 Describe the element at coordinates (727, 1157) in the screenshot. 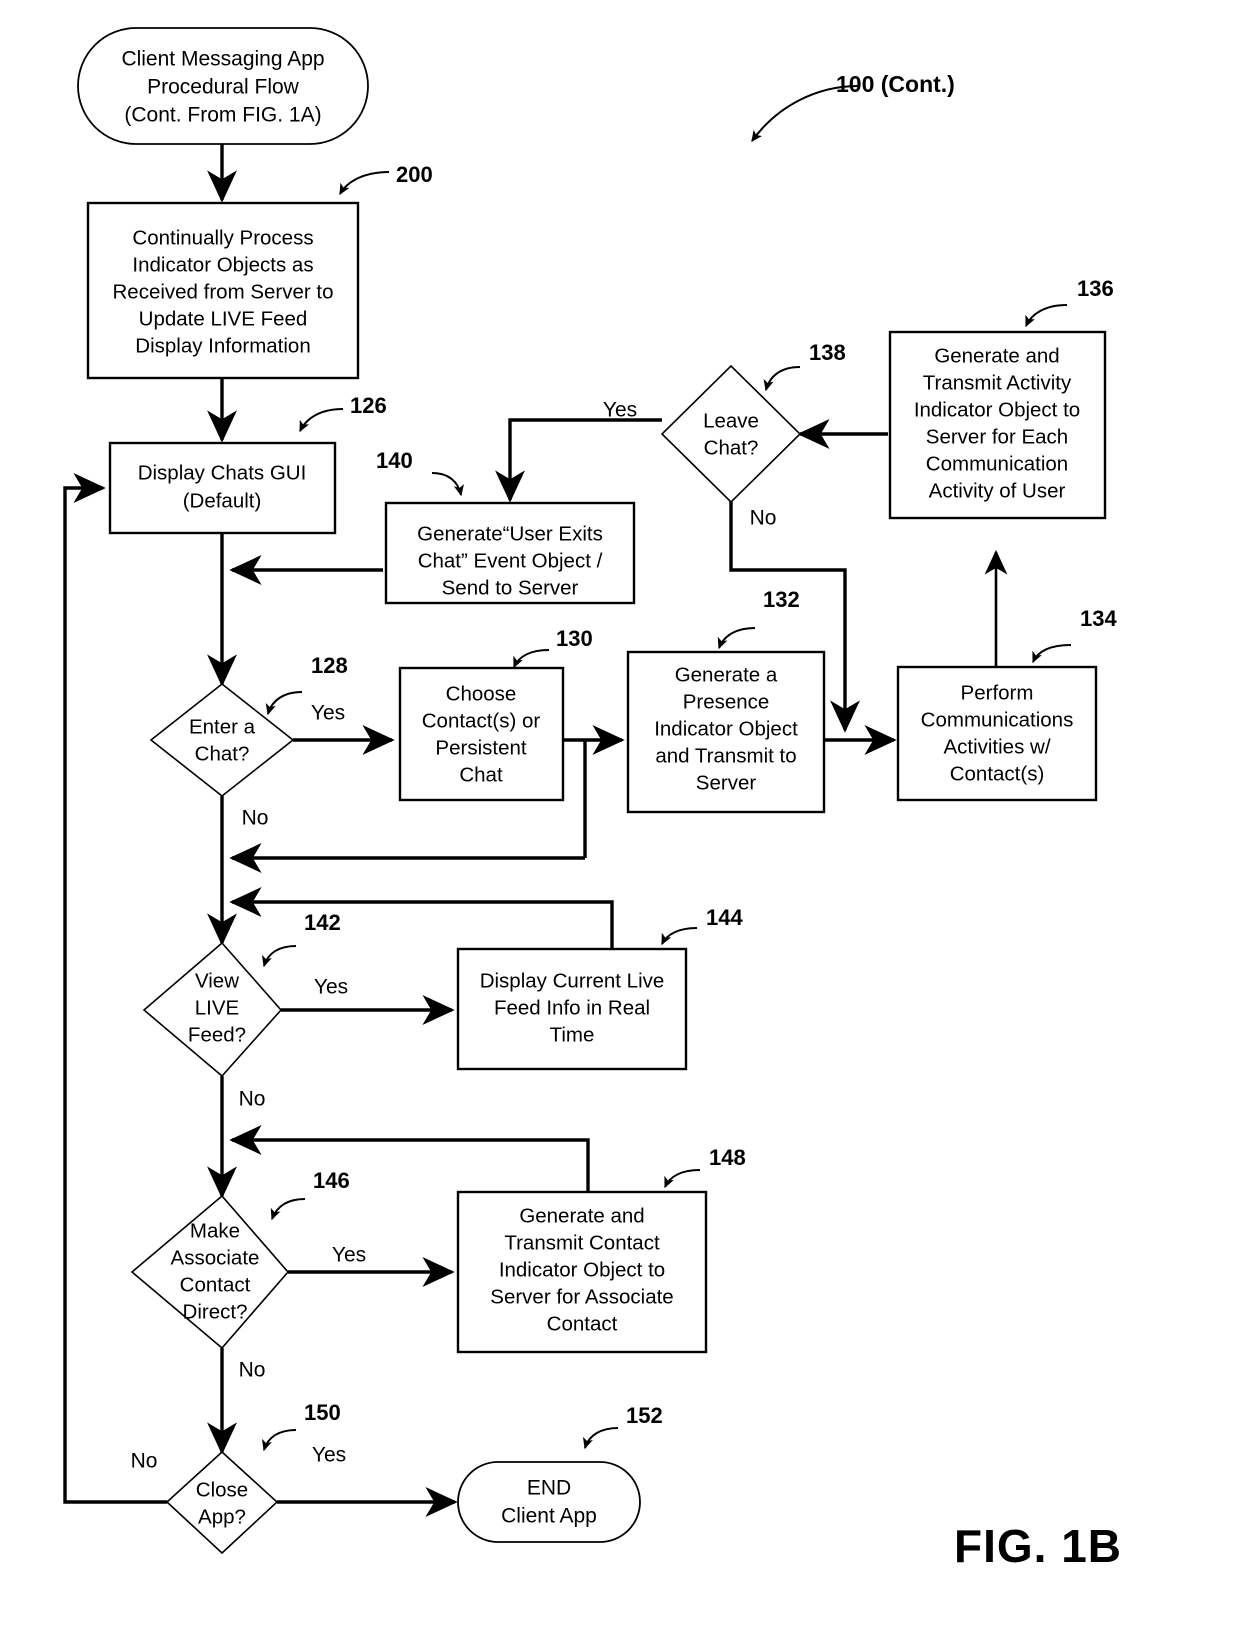

I see `ref-num-148: 148` at that location.